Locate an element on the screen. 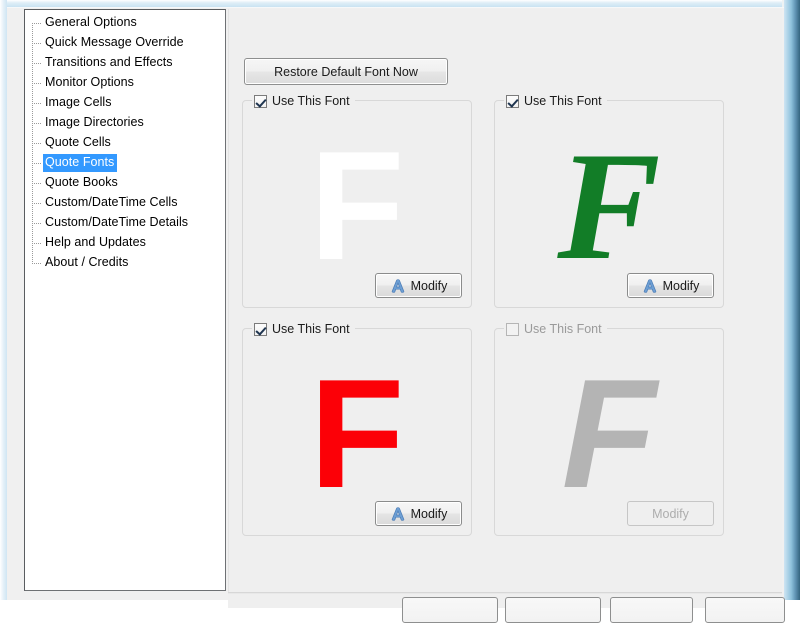 This screenshot has height=623, width=800. sidebar-item-label: Monitor Options is located at coordinates (89, 82).